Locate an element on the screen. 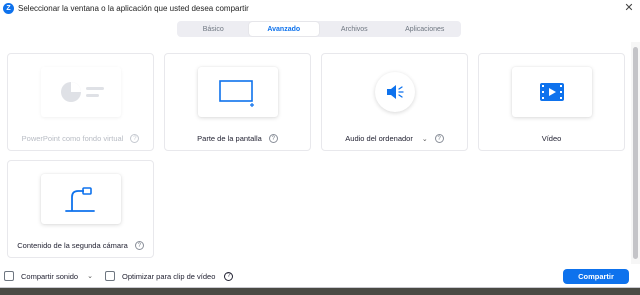  card-label: Audio del ordenador is located at coordinates (379, 138).